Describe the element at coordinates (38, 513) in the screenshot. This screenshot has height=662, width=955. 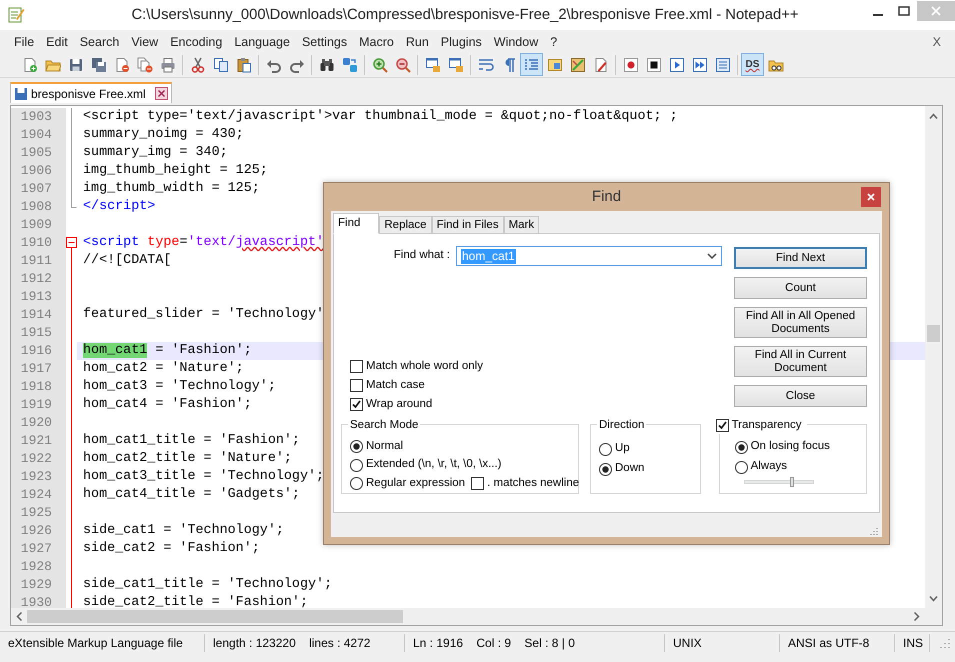
I see `line-number: 1925` at that location.